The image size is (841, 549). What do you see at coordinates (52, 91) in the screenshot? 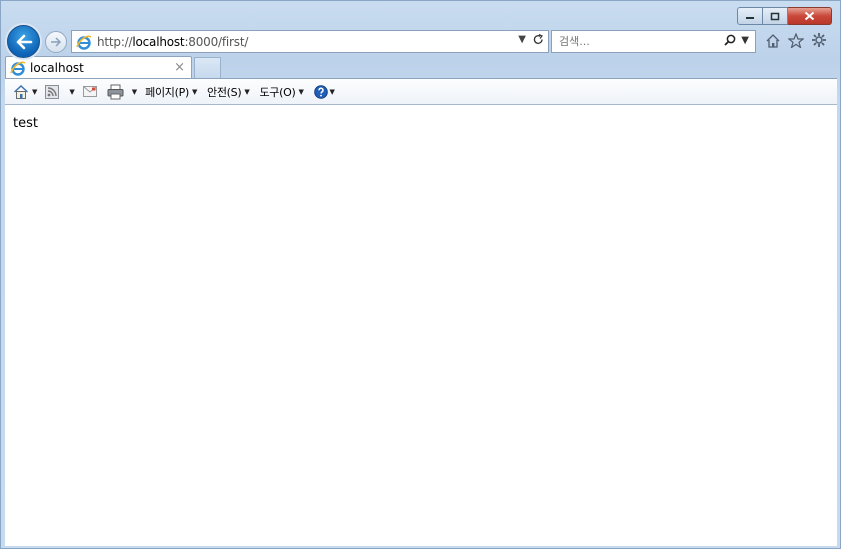
I see `rss-feed-icon` at bounding box center [52, 91].